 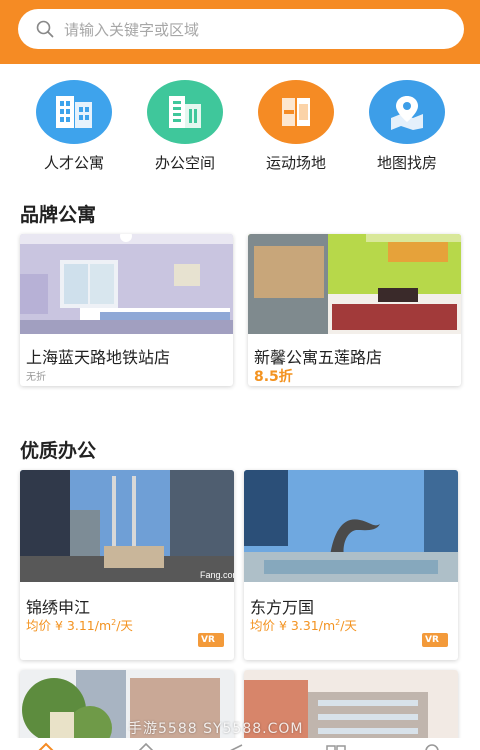 I want to click on watermark: 手游5588 SY5588.COM, so click(x=216, y=729).